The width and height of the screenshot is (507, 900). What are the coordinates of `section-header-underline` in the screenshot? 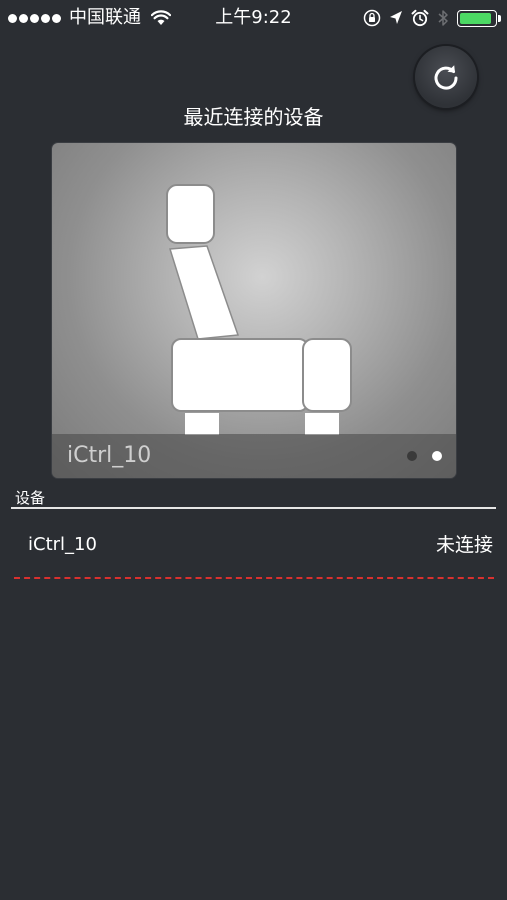 It's located at (253, 508).